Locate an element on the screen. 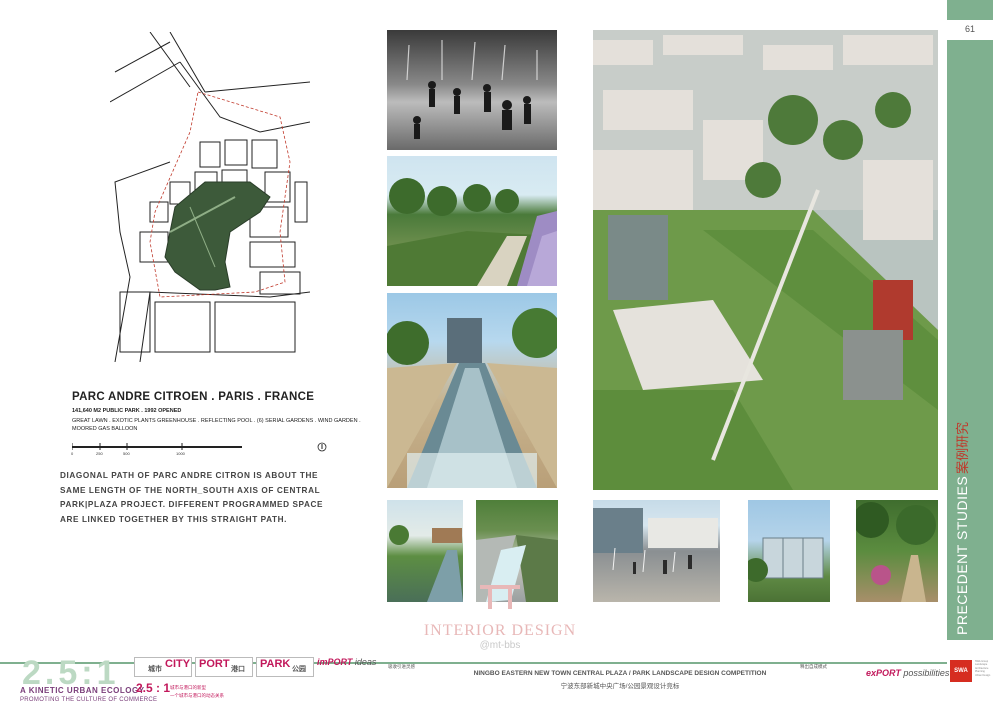  project-subtitle: 141,640 M2 PUBLIC PARK . 1992 OPENED is located at coordinates (127, 411).